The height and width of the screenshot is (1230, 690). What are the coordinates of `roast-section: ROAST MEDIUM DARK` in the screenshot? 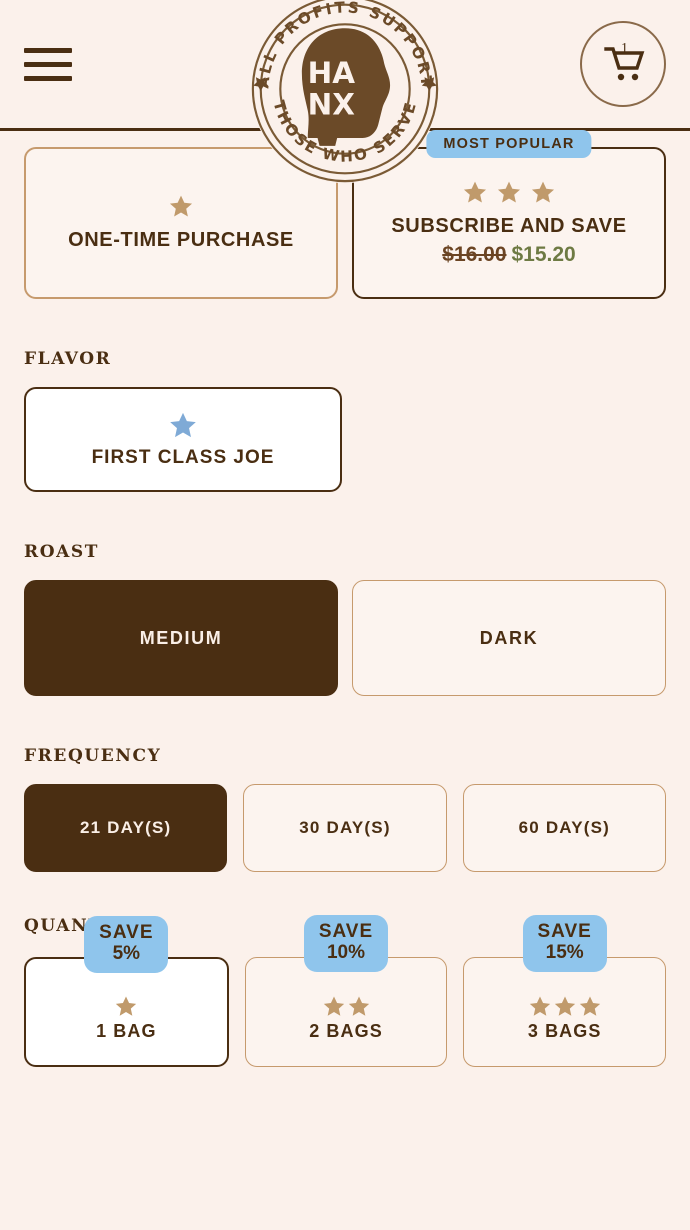 It's located at (345, 619).